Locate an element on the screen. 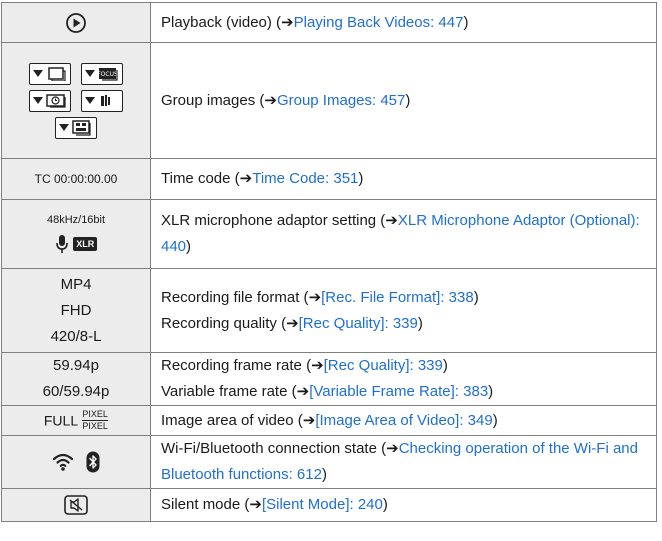 Image resolution: width=662 pixels, height=541 pixels. description-text: XLR microphone adaptor setting ( is located at coordinates (273, 220).